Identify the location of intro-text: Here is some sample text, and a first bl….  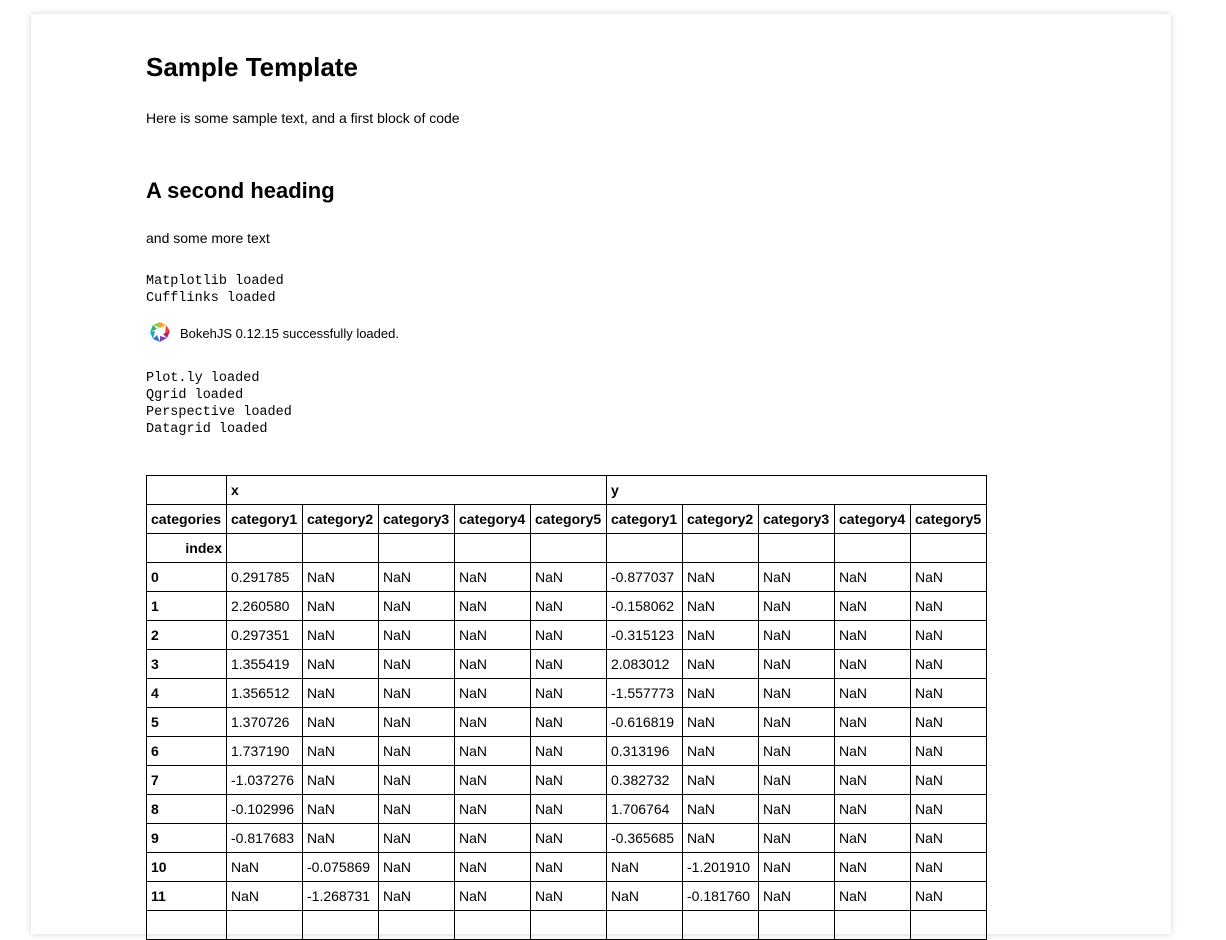
(303, 118).